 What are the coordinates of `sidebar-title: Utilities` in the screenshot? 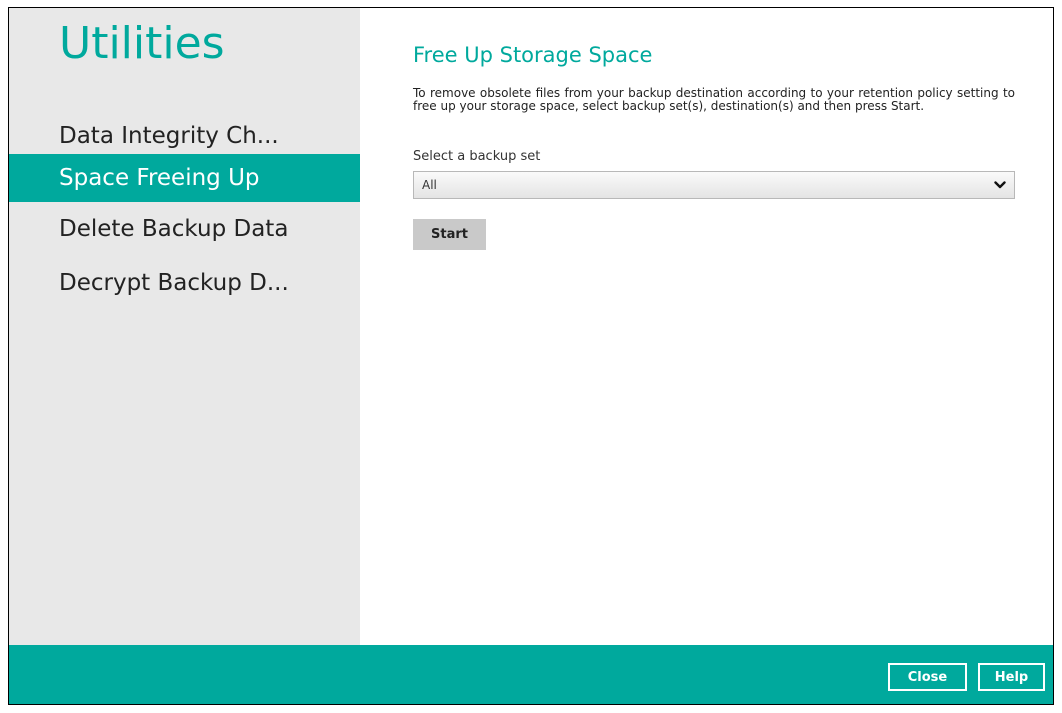 It's located at (142, 43).